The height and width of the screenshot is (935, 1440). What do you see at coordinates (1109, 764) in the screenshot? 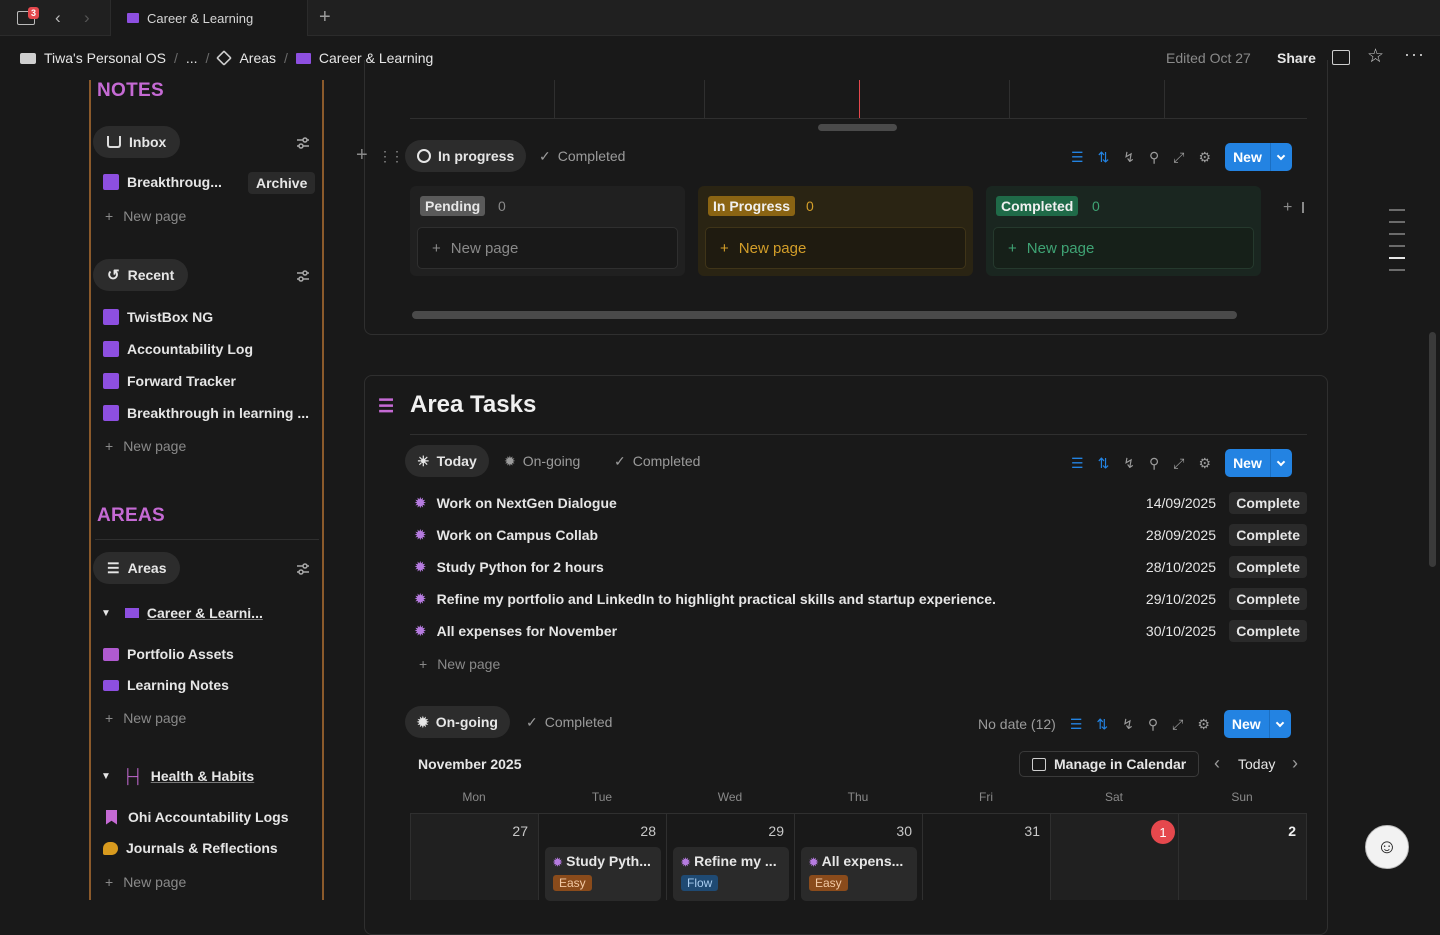
I see `manage-in-calendar-button: Manage in Calendar` at bounding box center [1109, 764].